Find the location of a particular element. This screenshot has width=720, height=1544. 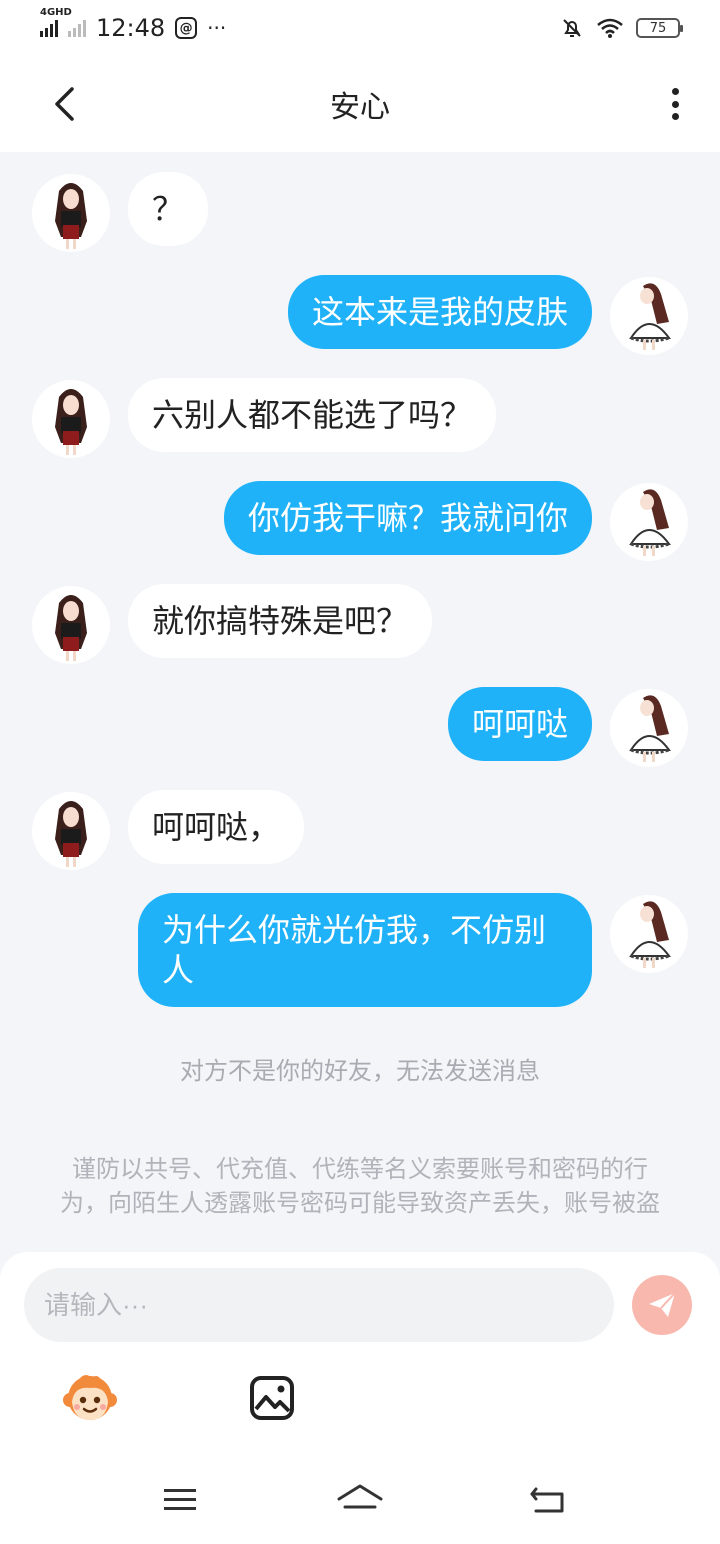

more-notifications: ··· is located at coordinates (217, 28).